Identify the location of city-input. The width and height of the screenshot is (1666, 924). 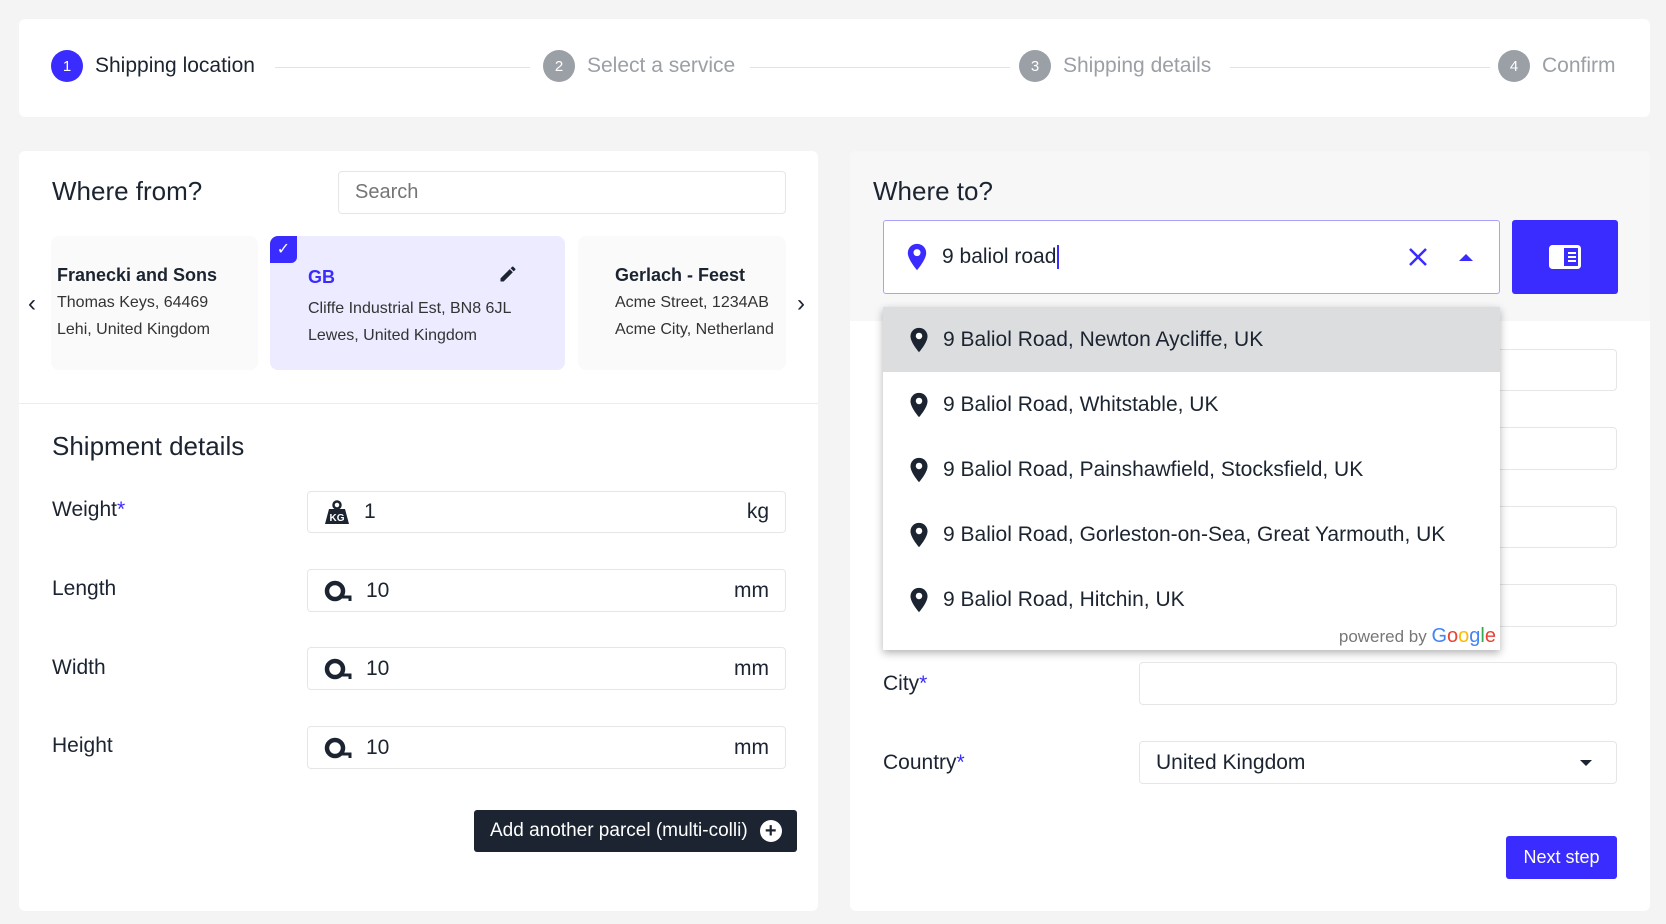
(1378, 683).